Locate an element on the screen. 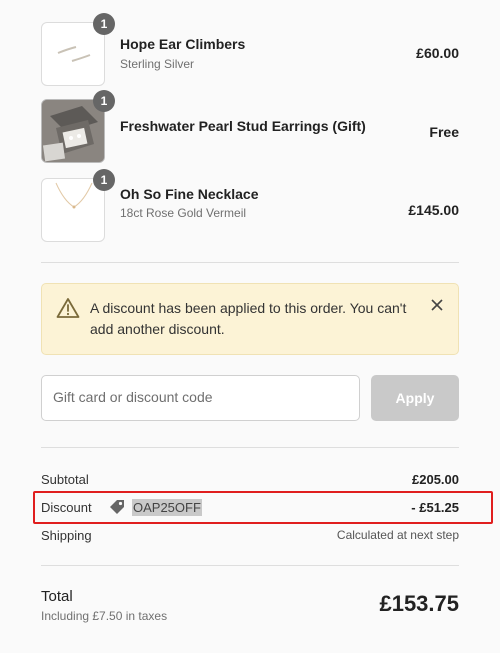  product-price: £145.00 is located at coordinates (433, 210).